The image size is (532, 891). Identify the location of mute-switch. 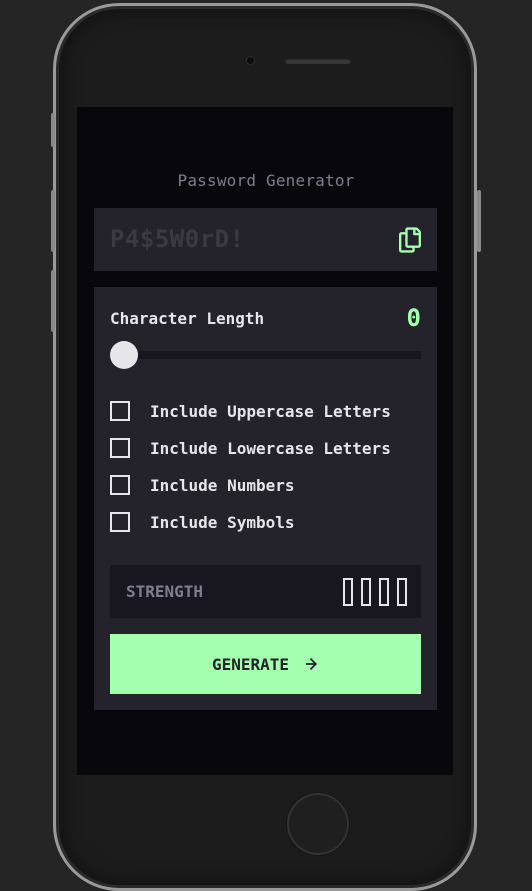
(53, 130).